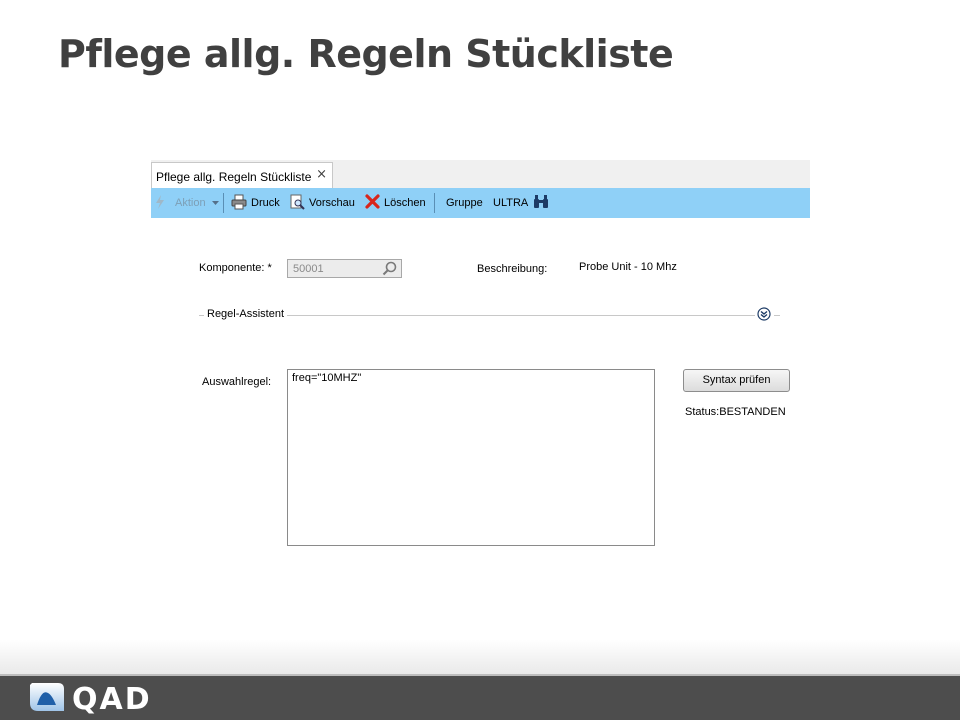 This screenshot has height=720, width=960. What do you see at coordinates (512, 269) in the screenshot?
I see `beschreibung-label: Beschreibung:` at bounding box center [512, 269].